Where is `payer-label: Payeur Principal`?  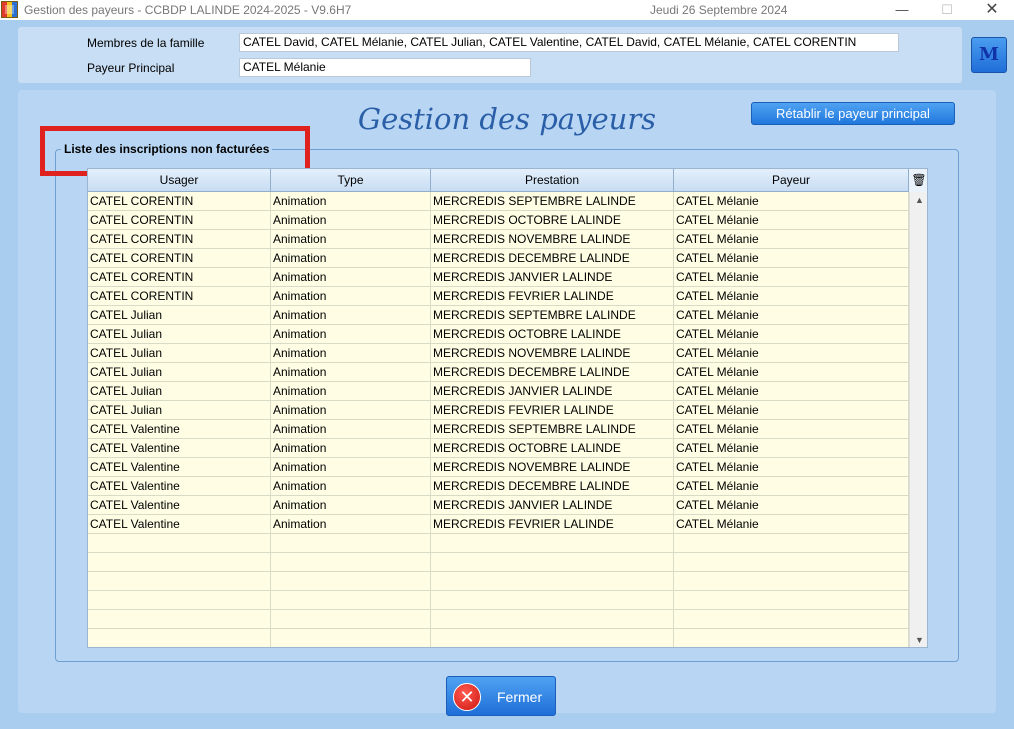 payer-label: Payeur Principal is located at coordinates (131, 68).